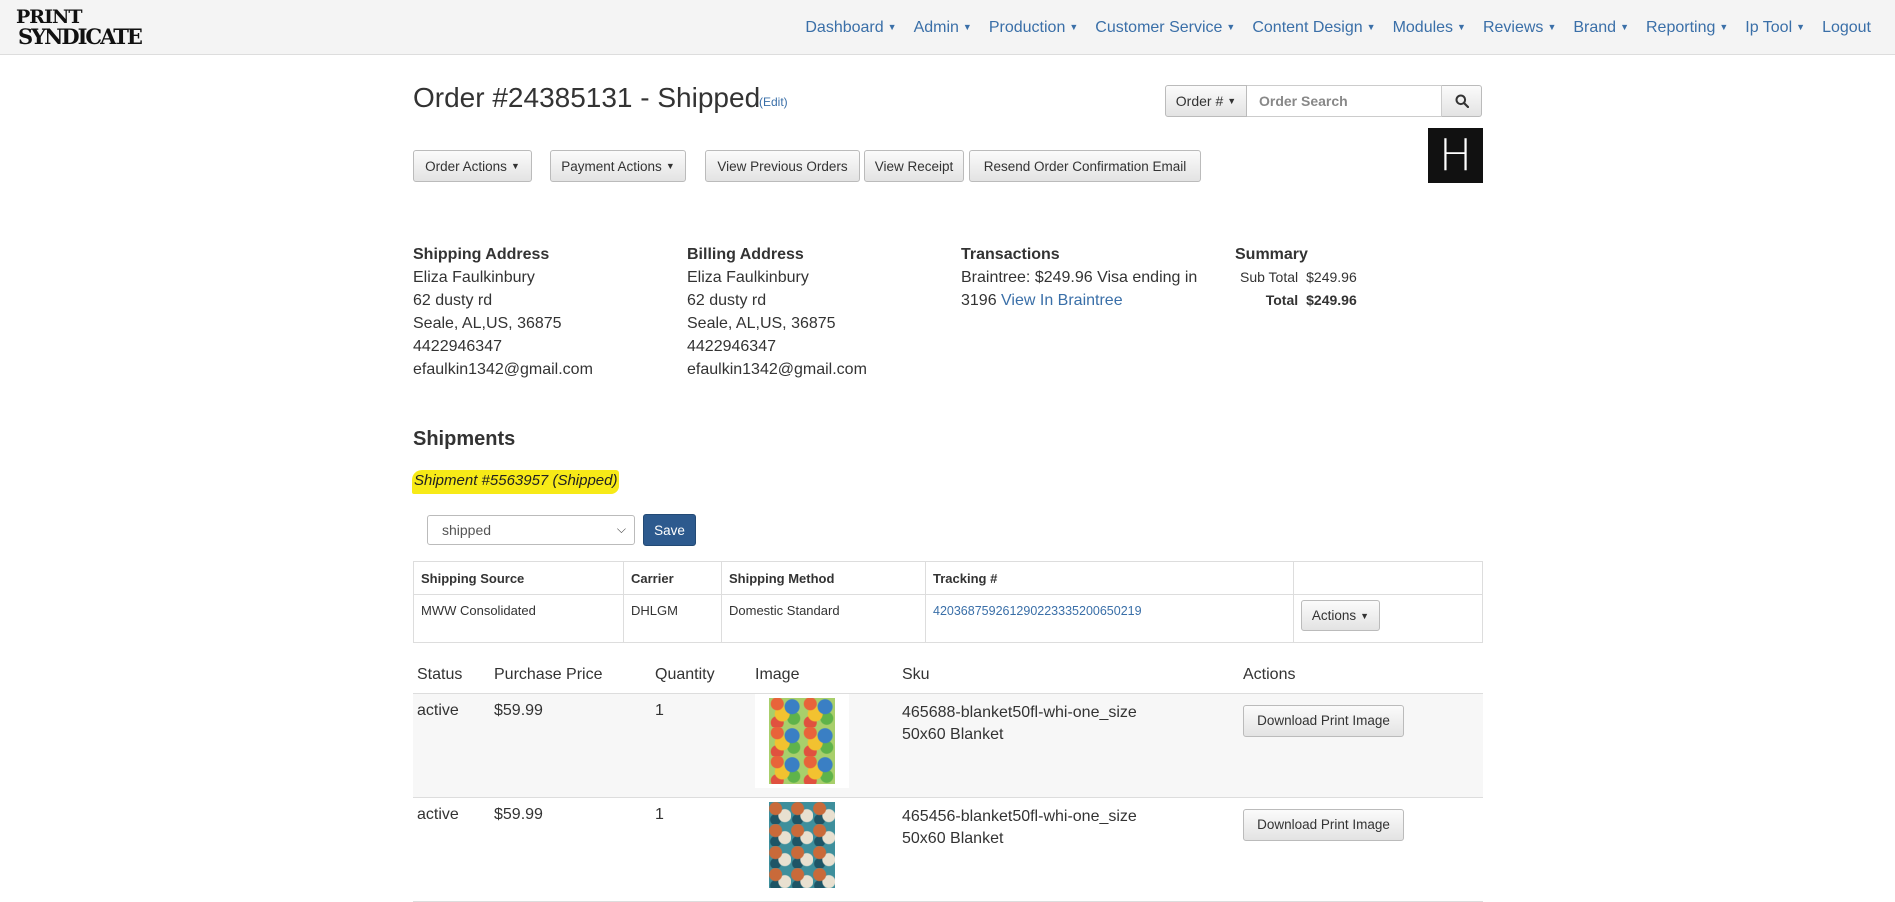 This screenshot has width=1895, height=902. Describe the element at coordinates (823, 578) in the screenshot. I see `col-shipping-method: Shipping Method` at that location.